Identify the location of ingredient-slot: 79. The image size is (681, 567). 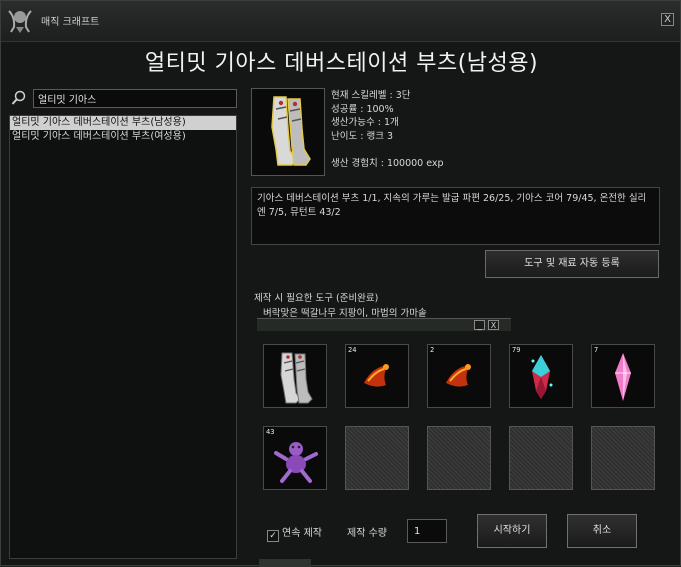
(541, 376).